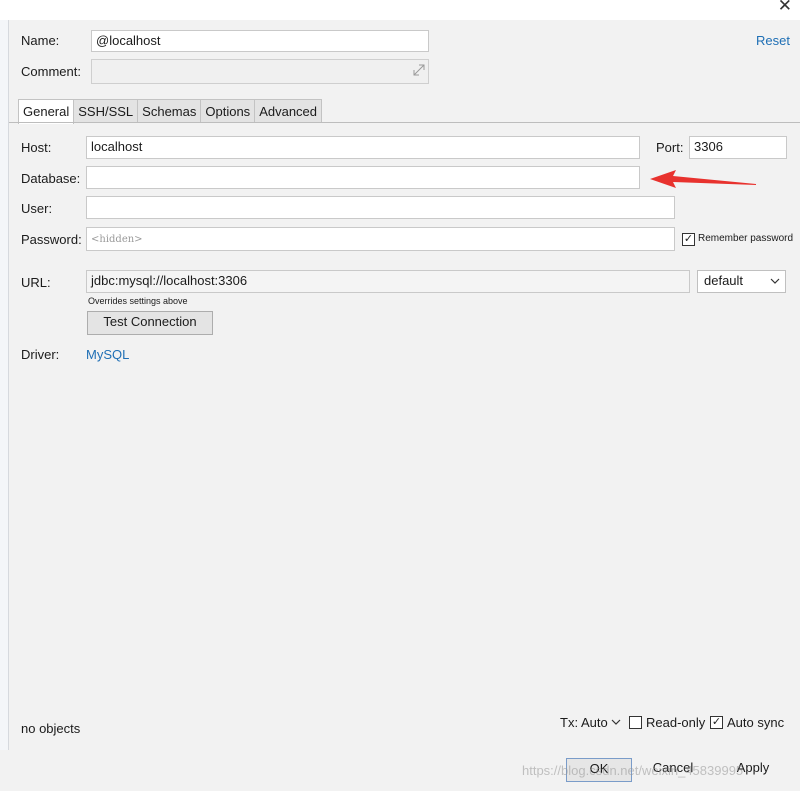  What do you see at coordinates (635, 722) in the screenshot?
I see `read-only-checkbox` at bounding box center [635, 722].